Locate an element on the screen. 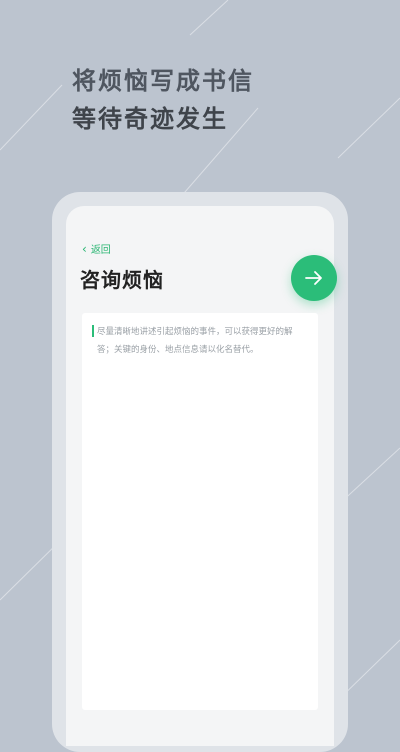  chevron-left-icon: ‹ is located at coordinates (84, 248).